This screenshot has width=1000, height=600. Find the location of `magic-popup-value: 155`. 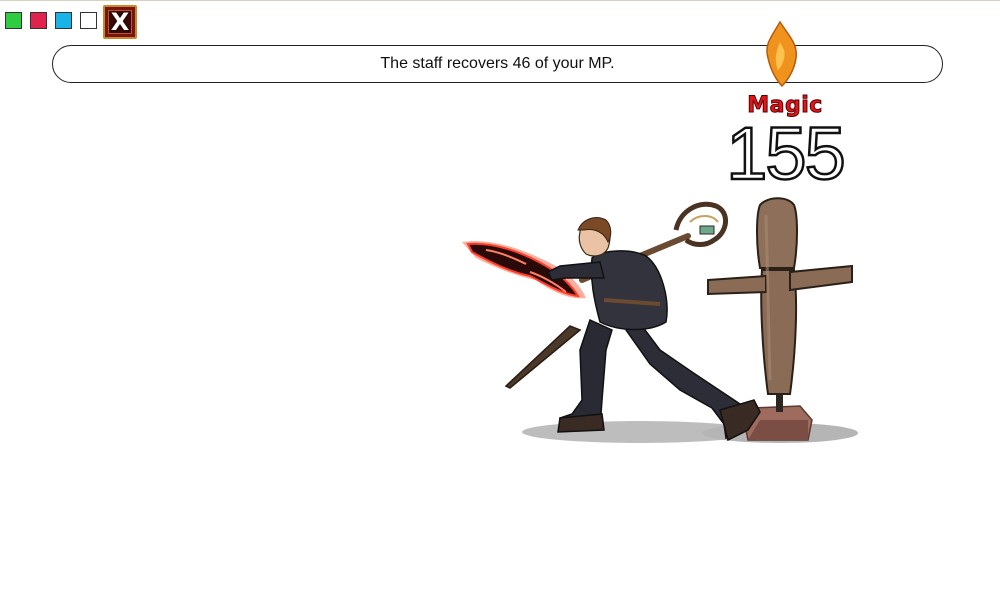

magic-popup-value: 155 is located at coordinates (786, 154).